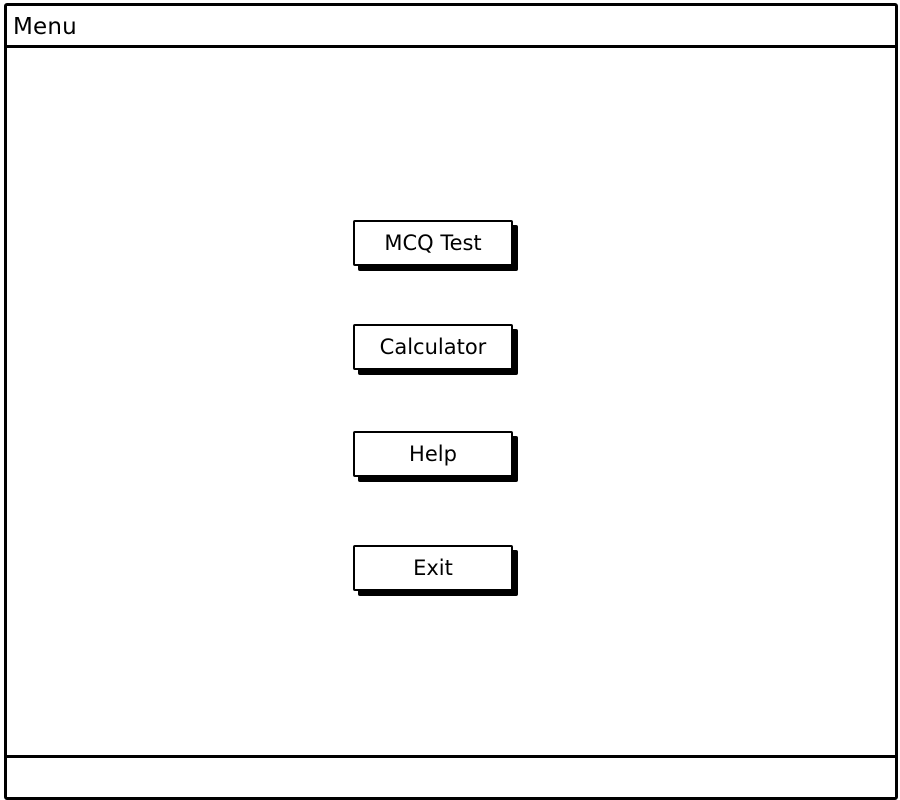 This screenshot has width=900, height=800. I want to click on exit-button: Exit, so click(433, 568).